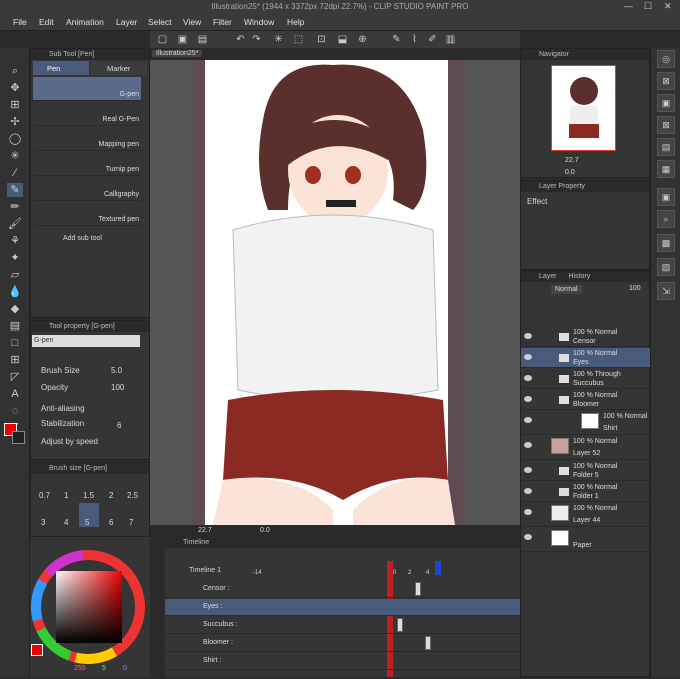 The image size is (680, 679). Describe the element at coordinates (15, 105) in the screenshot. I see `operation-tool-icon: ⊞` at that location.